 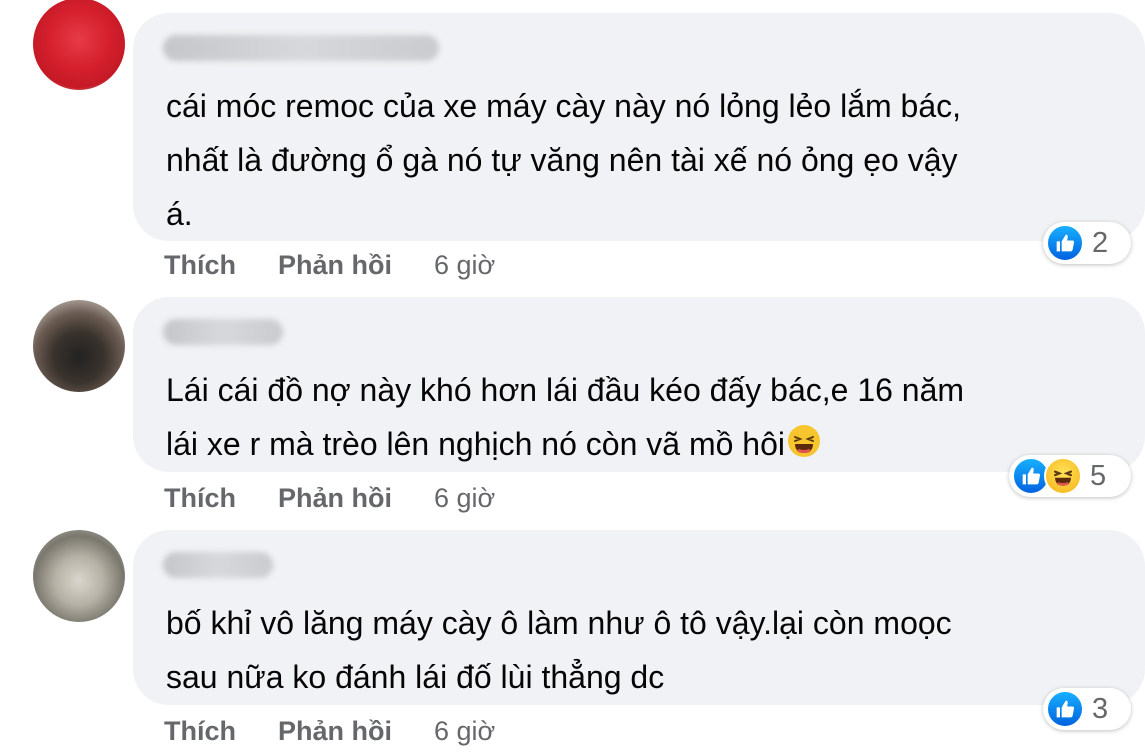 I want to click on reaction-count: 5, so click(x=1098, y=475).